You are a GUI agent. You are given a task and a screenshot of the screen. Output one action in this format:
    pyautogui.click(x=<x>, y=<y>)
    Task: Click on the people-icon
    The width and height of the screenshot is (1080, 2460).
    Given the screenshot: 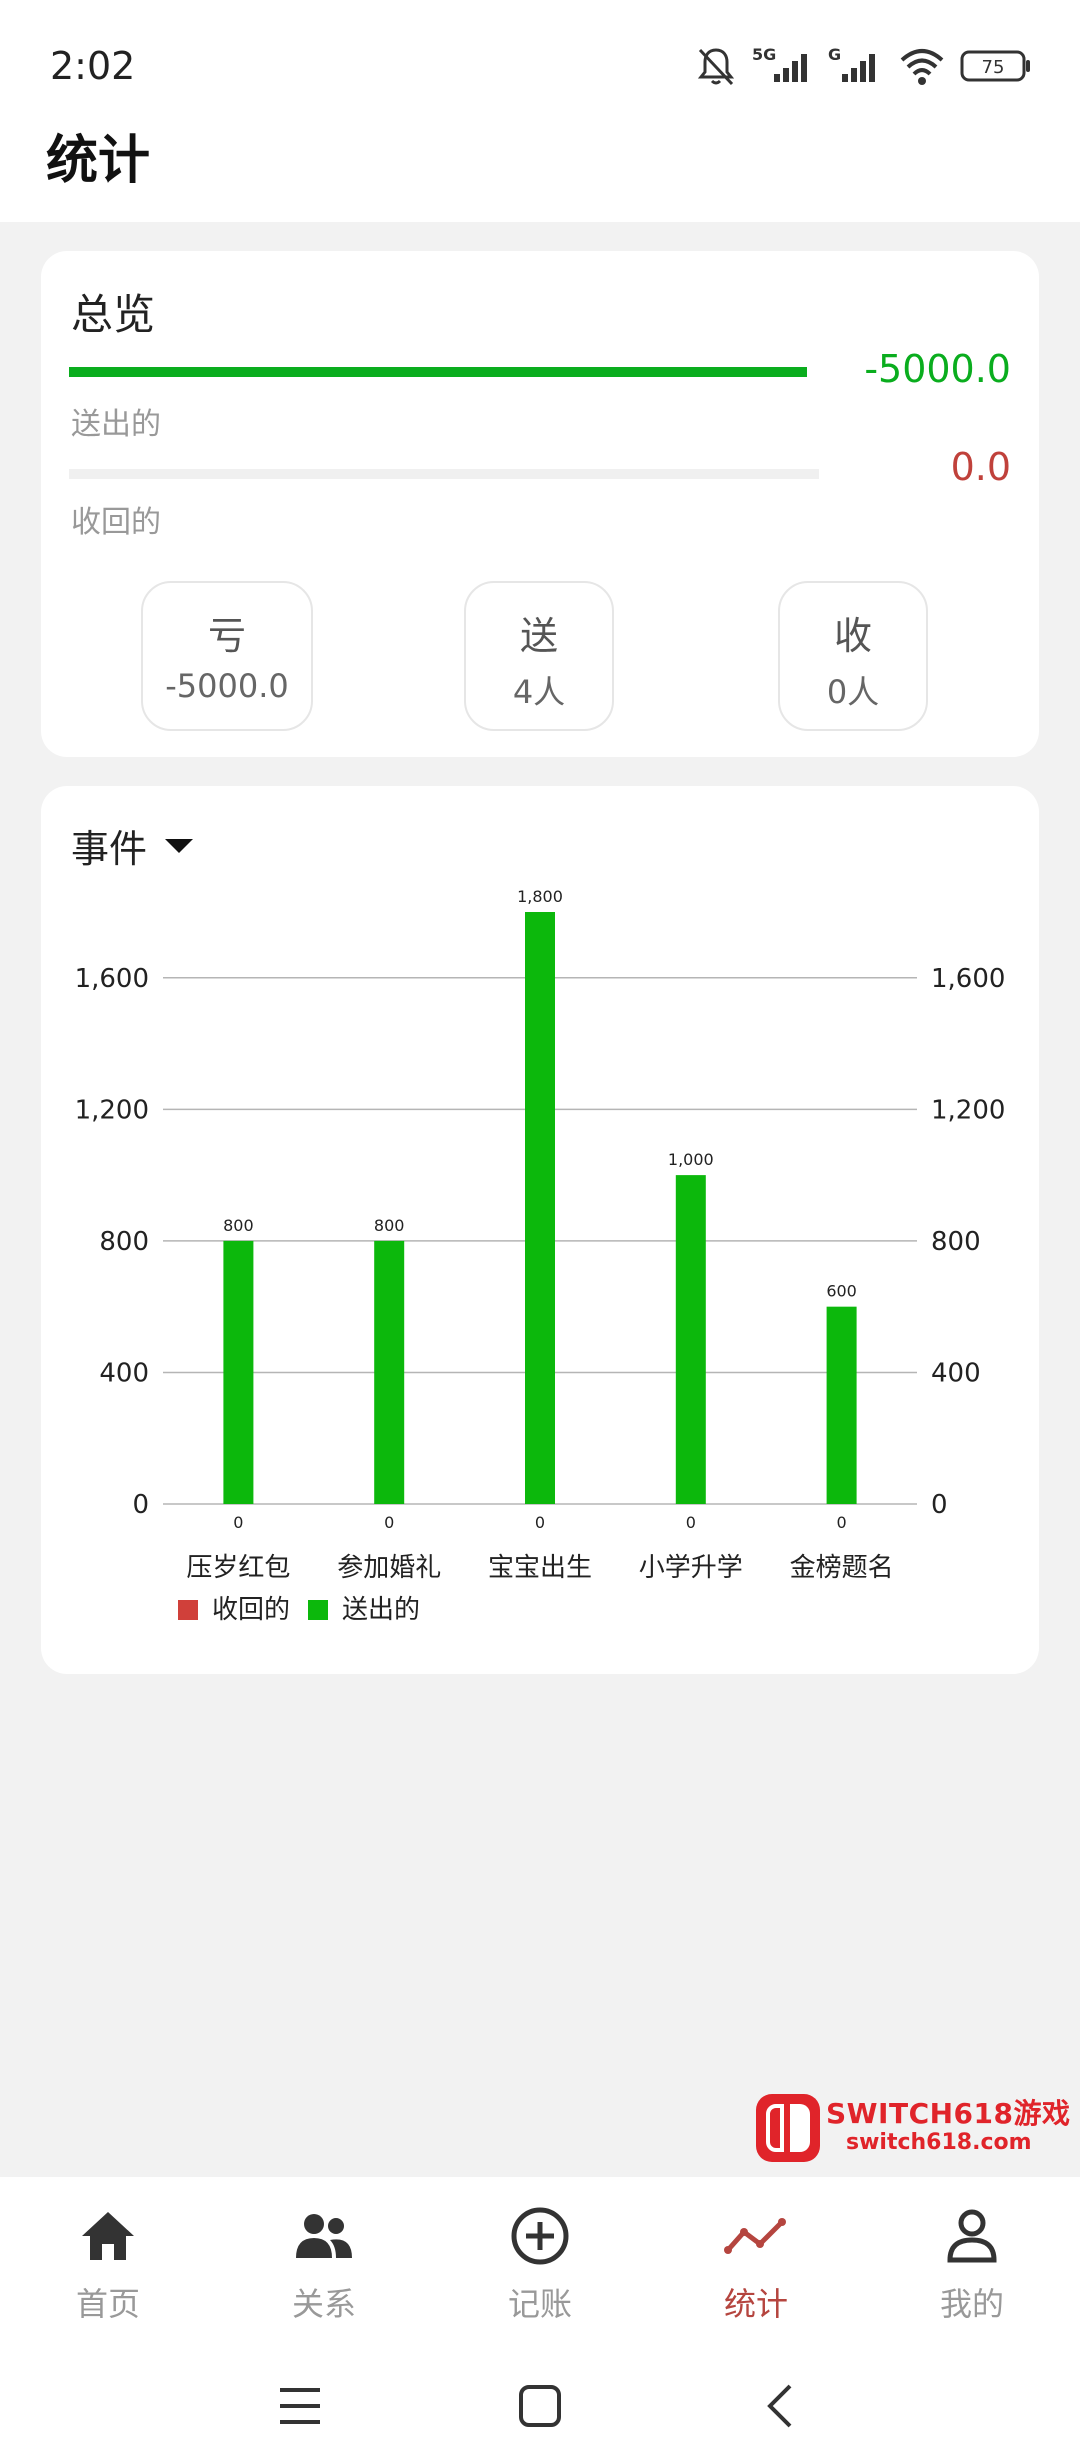 What is the action you would take?
    pyautogui.click(x=324, y=2236)
    